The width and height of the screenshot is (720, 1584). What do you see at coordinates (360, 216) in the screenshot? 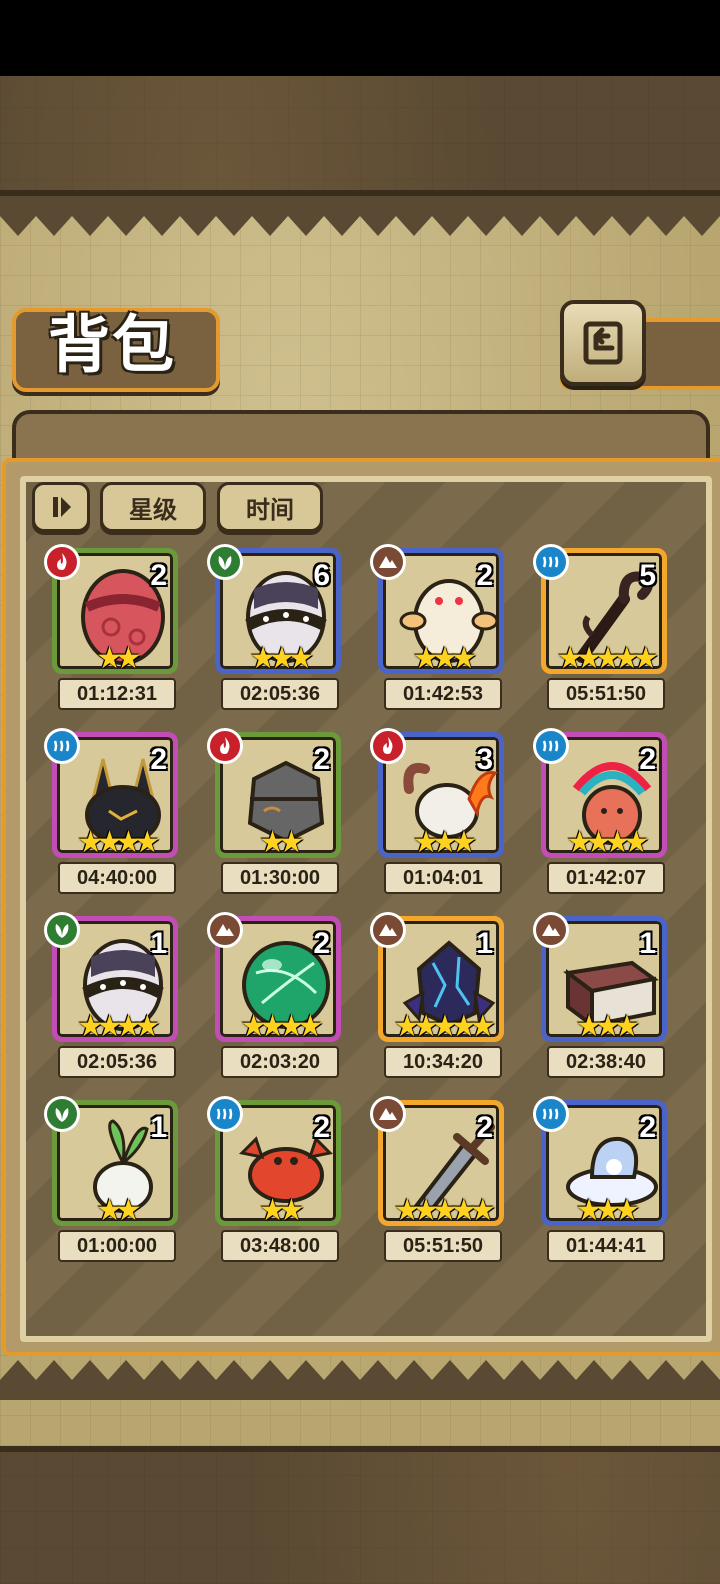
I see `zigzag-border-top` at bounding box center [360, 216].